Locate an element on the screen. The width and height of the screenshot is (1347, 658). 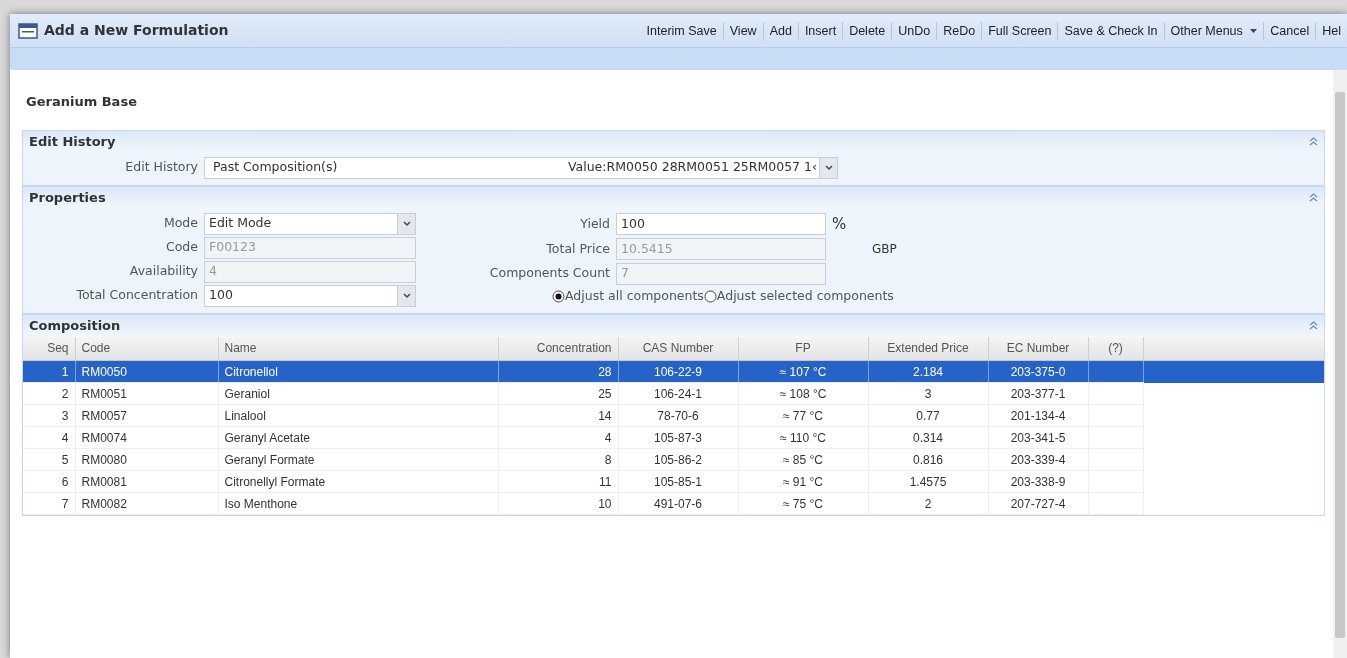
toolbar-button: Cancel is located at coordinates (1289, 30).